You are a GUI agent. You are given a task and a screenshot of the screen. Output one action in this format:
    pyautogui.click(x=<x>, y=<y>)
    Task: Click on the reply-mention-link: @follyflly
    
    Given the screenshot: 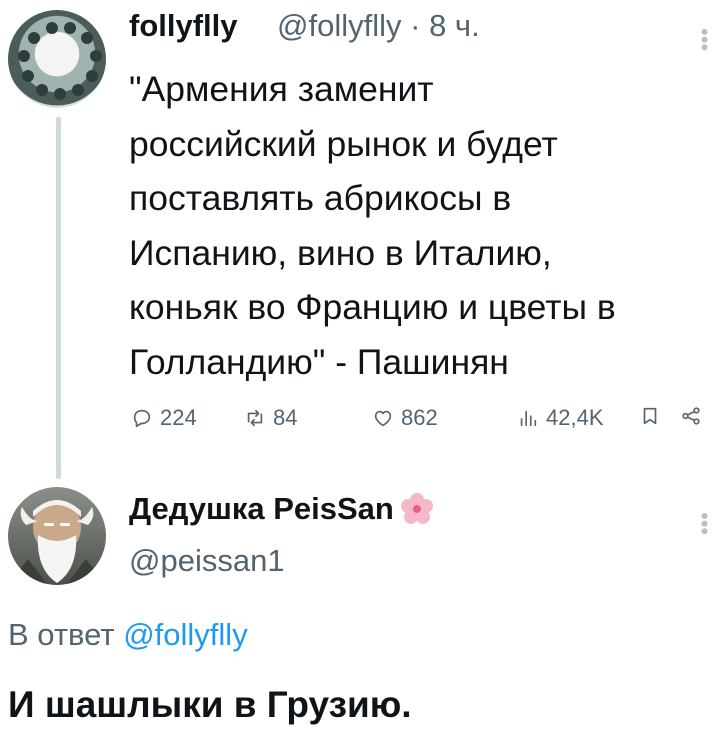 What is the action you would take?
    pyautogui.click(x=185, y=634)
    